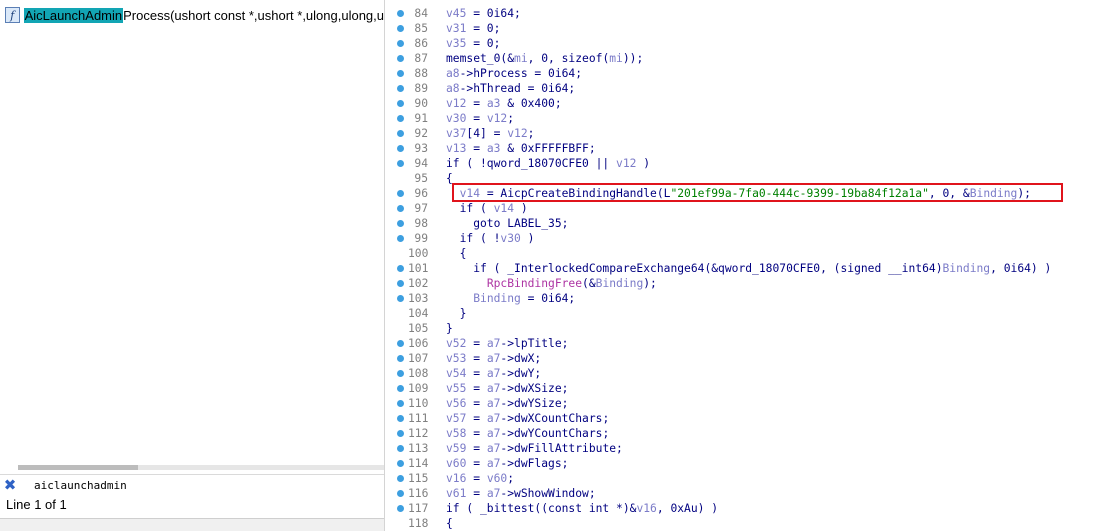 The height and width of the screenshot is (531, 1113). Describe the element at coordinates (750, 163) in the screenshot. I see `code-line: 94 if ( !qword_18070CFE0 || v12 )` at that location.